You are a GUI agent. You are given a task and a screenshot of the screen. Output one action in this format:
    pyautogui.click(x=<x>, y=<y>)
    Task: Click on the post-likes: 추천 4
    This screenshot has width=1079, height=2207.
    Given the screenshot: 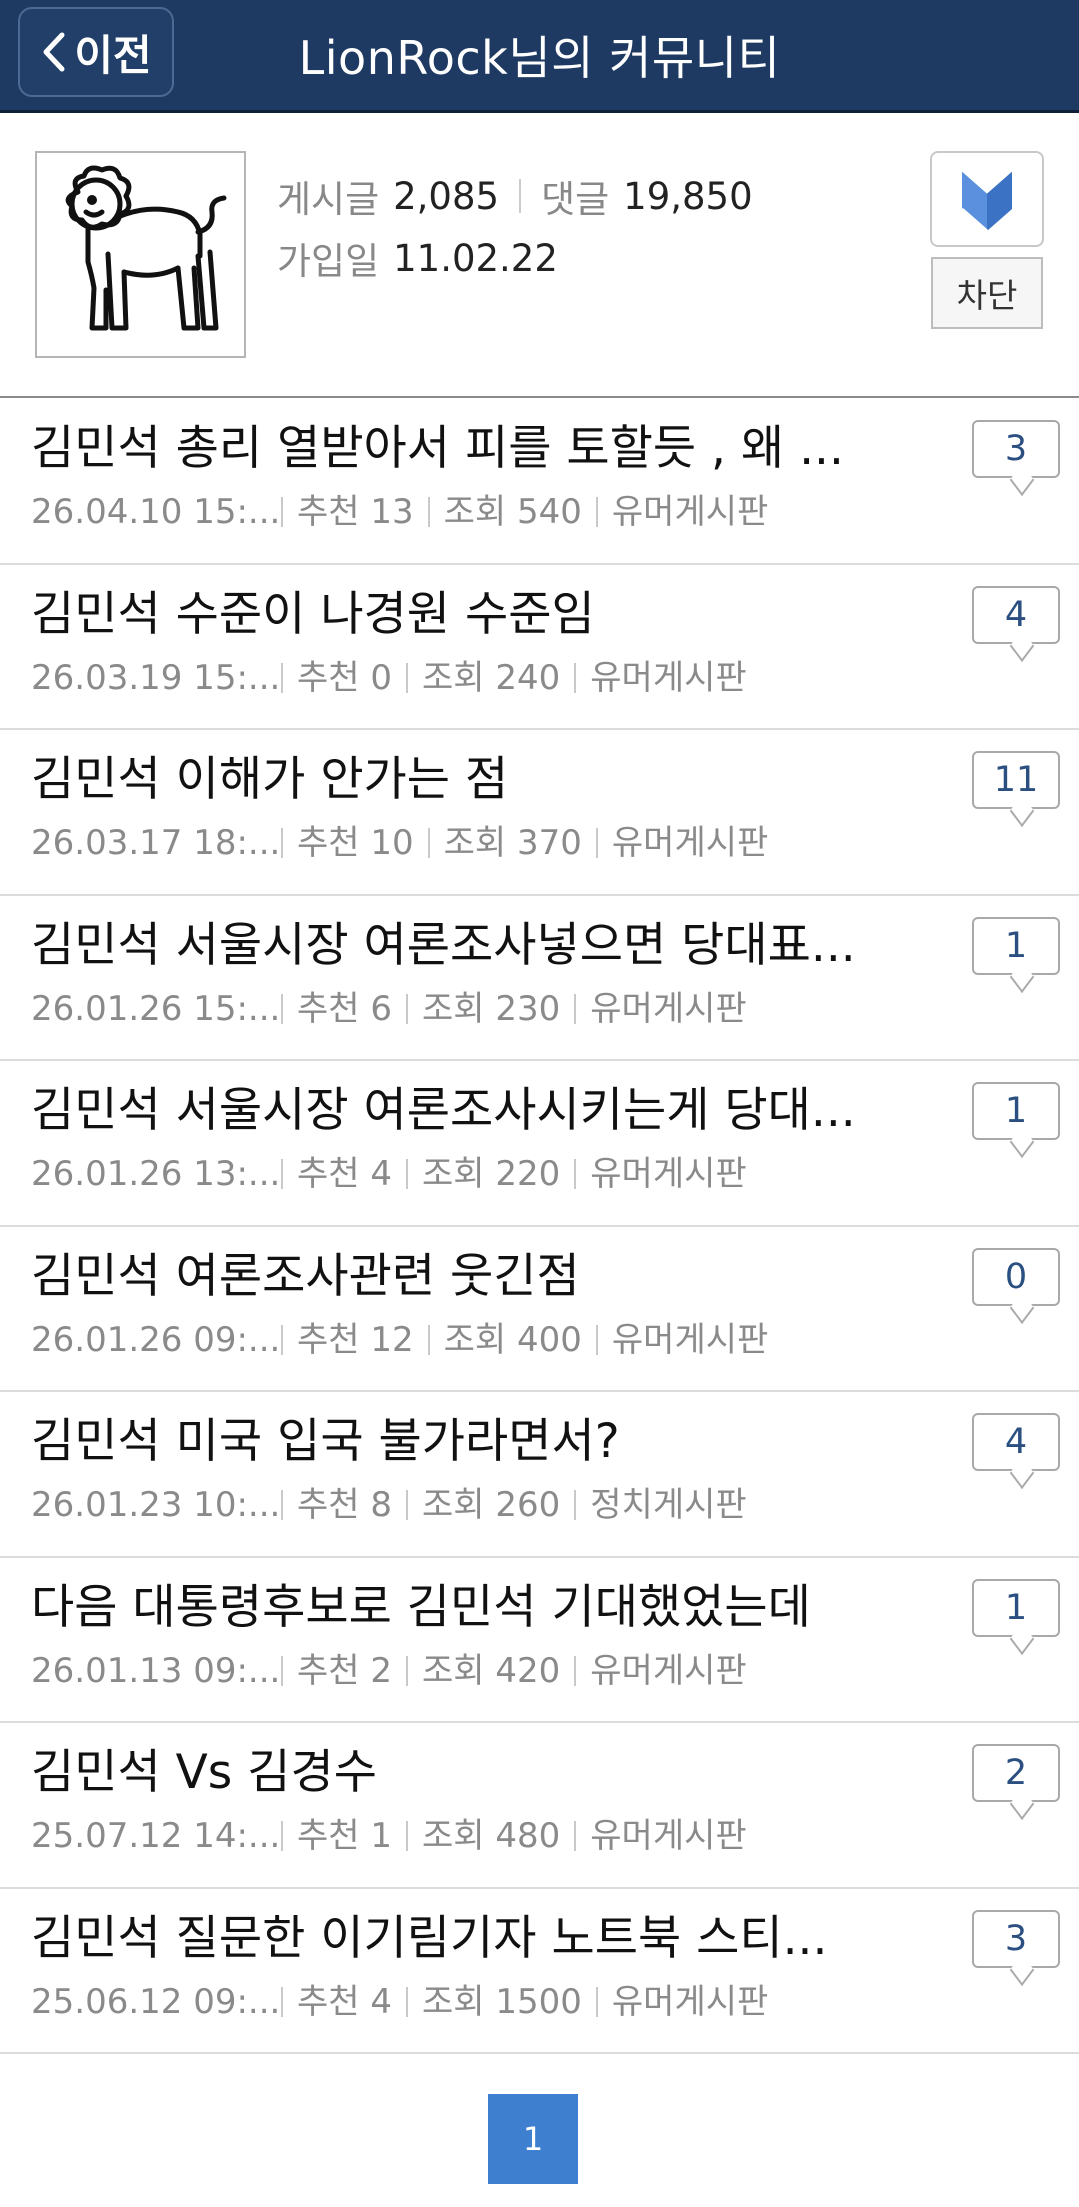 What is the action you would take?
    pyautogui.click(x=344, y=2001)
    